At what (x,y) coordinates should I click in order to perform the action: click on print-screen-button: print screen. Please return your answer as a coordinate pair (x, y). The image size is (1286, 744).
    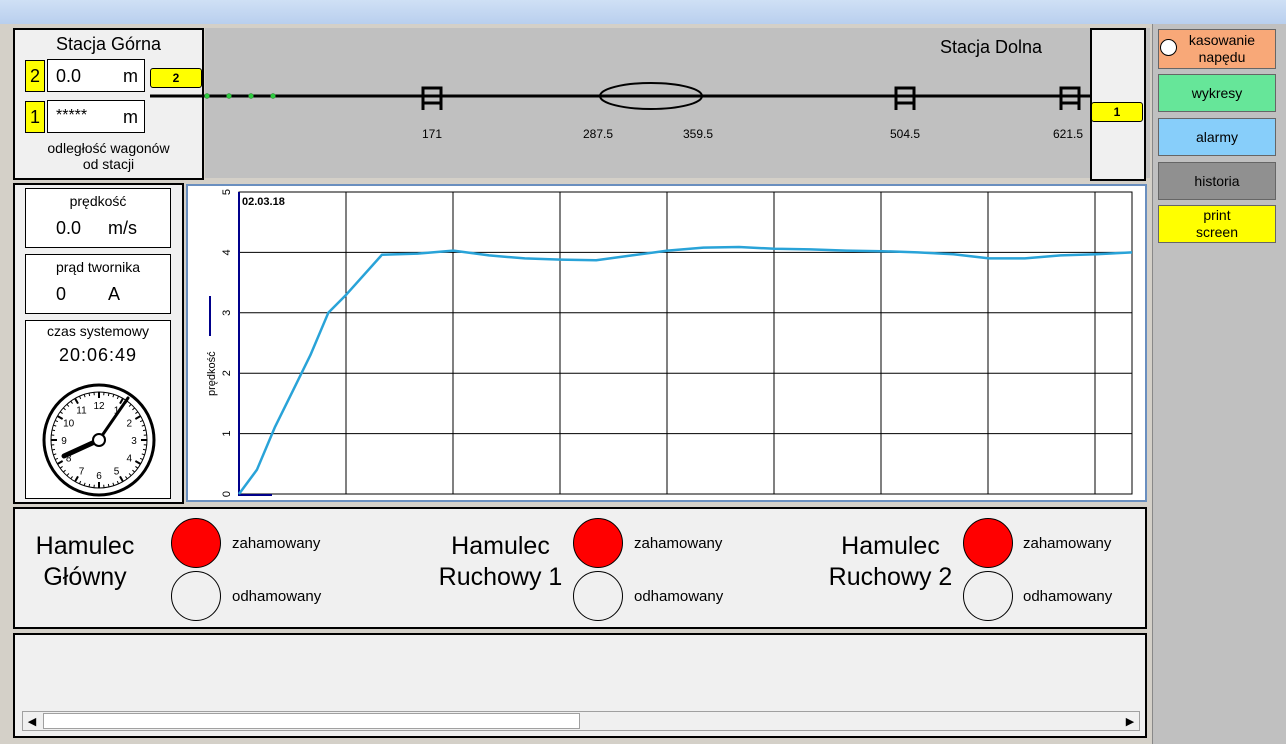
    Looking at the image, I should click on (1217, 224).